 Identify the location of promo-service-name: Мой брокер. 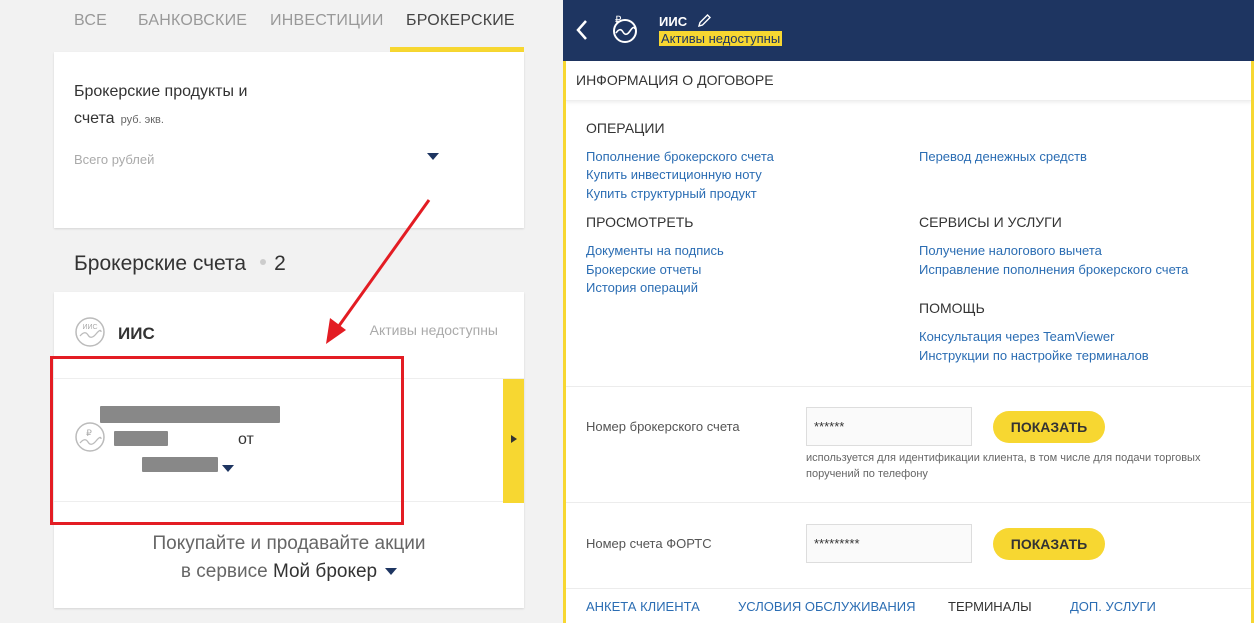
(325, 571).